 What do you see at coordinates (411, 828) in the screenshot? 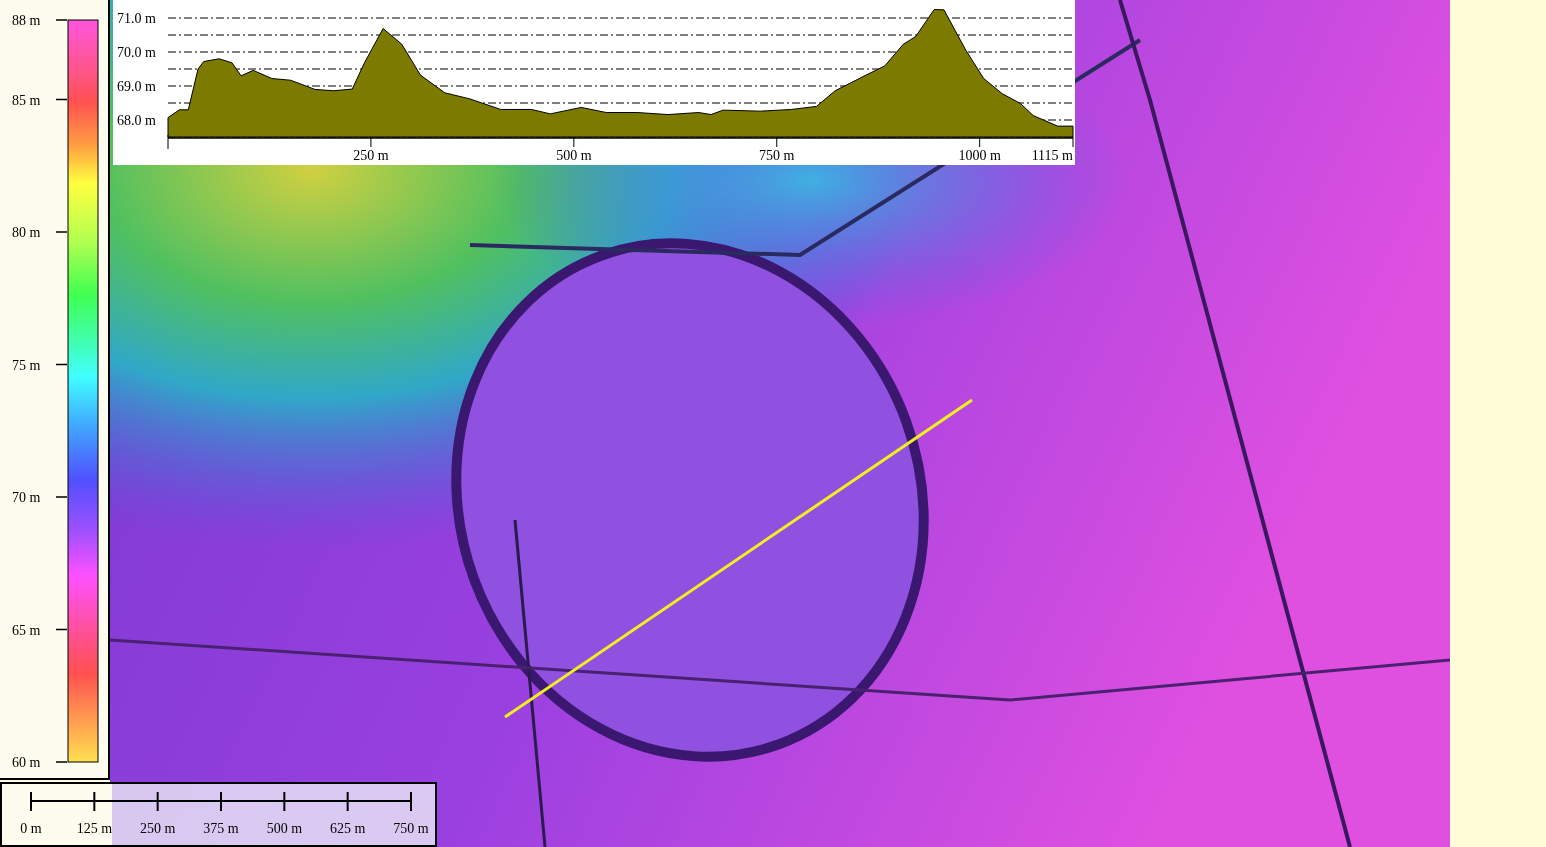
I see `scale-label: 750 m` at bounding box center [411, 828].